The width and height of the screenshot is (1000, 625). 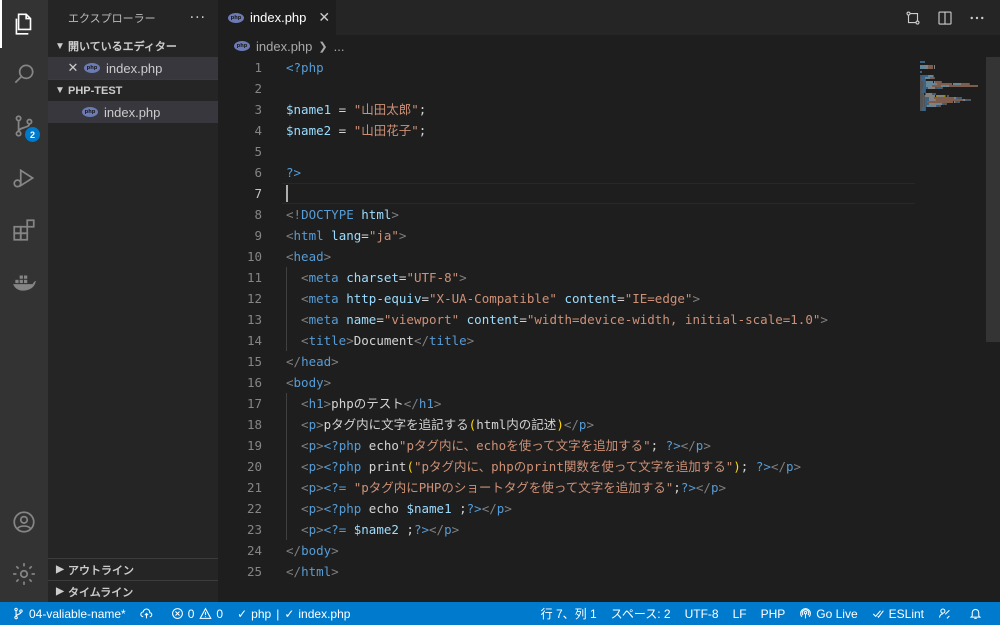 I want to click on code-line: 7, so click(x=568, y=193).